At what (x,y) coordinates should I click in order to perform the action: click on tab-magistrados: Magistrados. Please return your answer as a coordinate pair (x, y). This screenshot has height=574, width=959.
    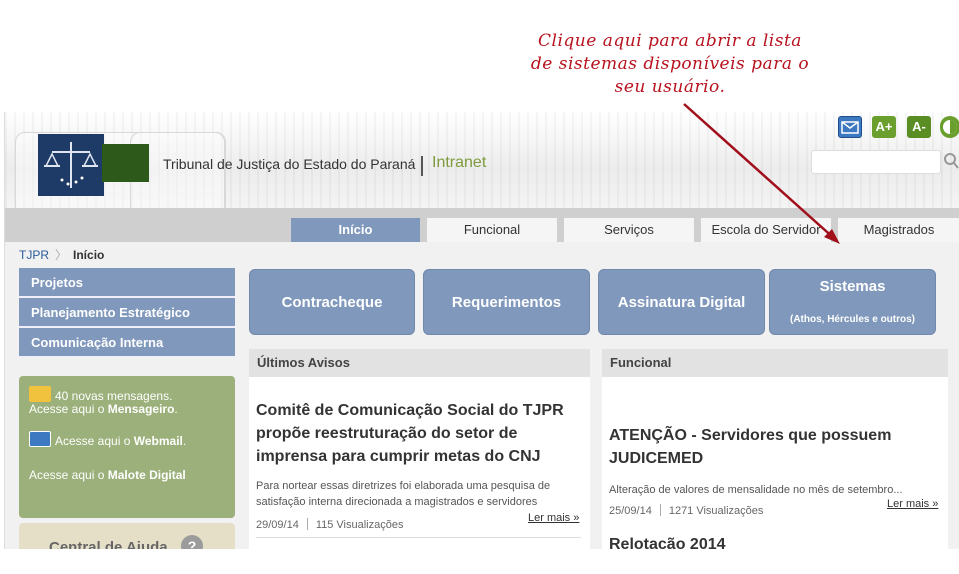
    Looking at the image, I should click on (898, 230).